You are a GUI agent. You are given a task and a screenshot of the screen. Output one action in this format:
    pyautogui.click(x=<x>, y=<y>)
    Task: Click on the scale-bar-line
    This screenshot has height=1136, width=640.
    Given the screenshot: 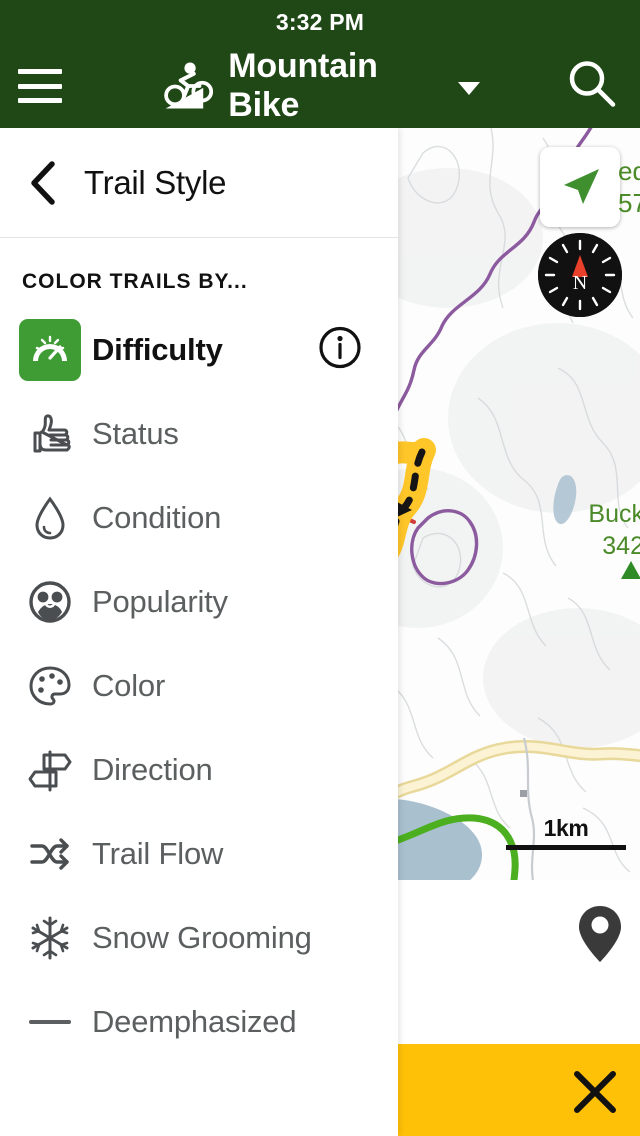 What is the action you would take?
    pyautogui.click(x=566, y=847)
    